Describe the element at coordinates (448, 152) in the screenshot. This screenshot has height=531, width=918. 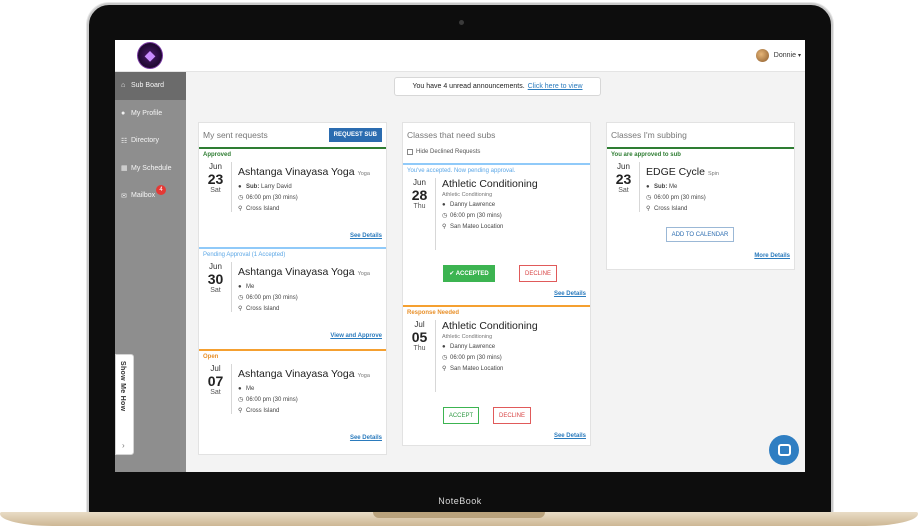
I see `hide-declined-label: Hide Declined Requests` at that location.